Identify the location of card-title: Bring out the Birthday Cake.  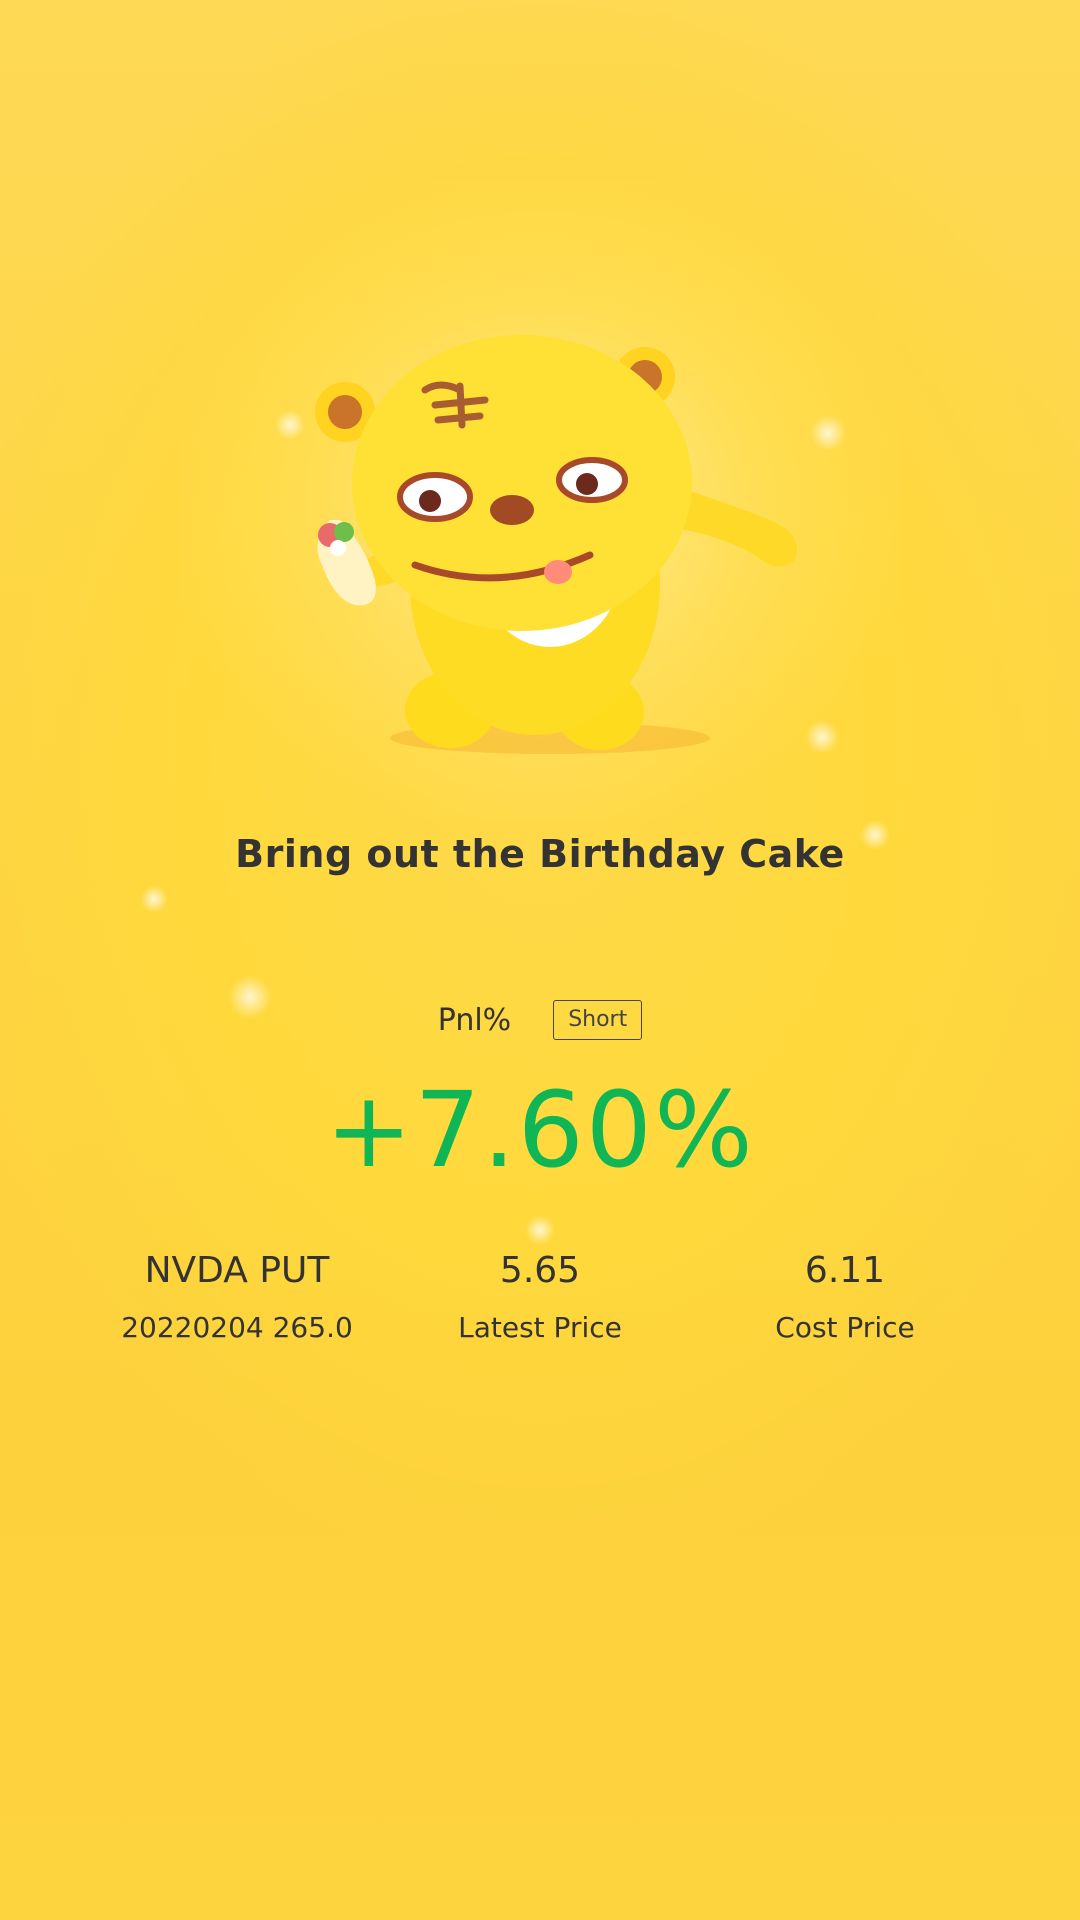
(540, 854).